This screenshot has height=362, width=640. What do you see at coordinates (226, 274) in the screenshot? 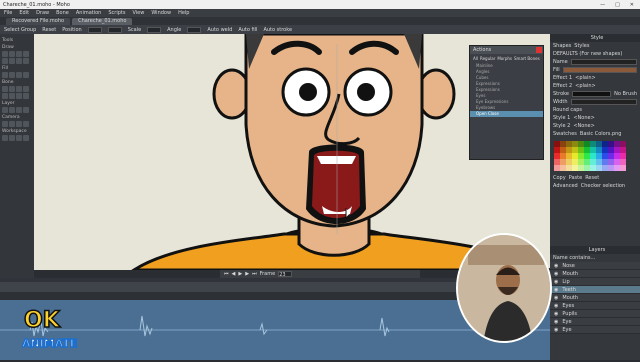
I see `rewind-icon: ⏮` at bounding box center [226, 274].